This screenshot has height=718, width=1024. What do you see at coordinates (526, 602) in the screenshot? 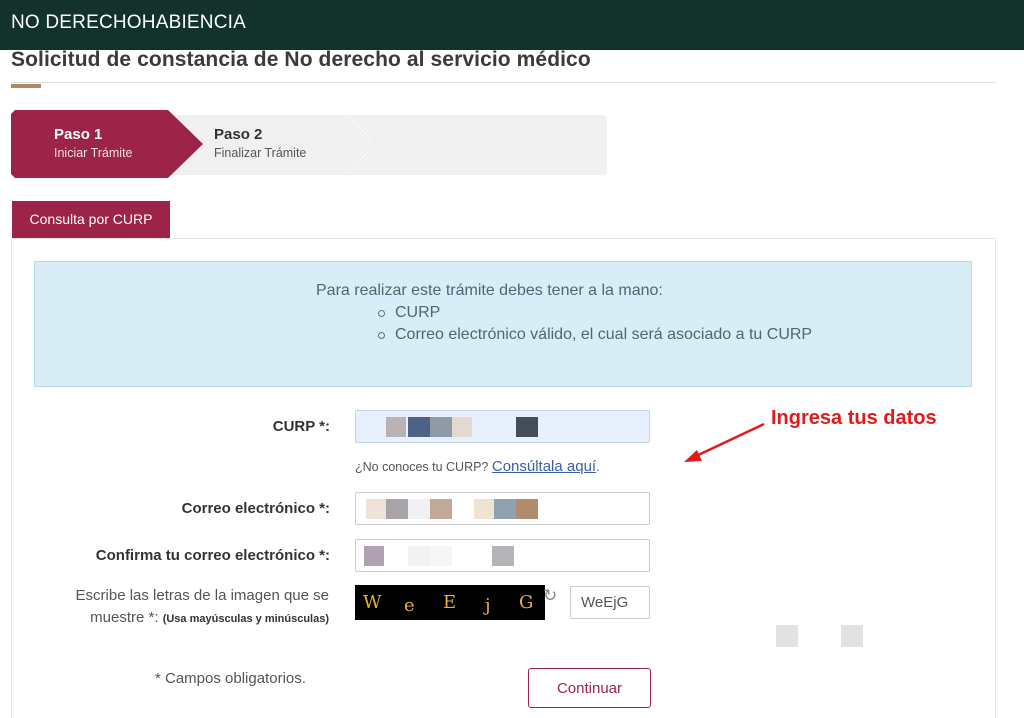
I see `captcha-letter: G` at bounding box center [526, 602].